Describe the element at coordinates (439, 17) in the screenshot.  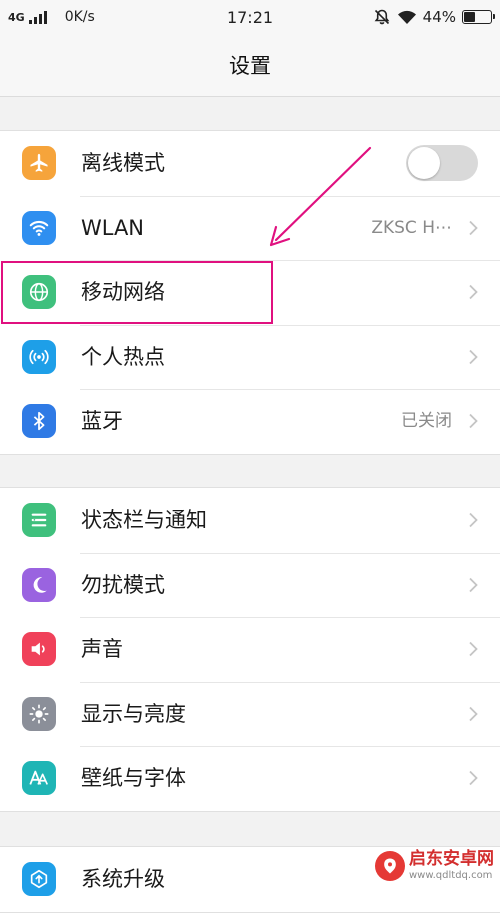
I see `battery-percent: 44%` at that location.